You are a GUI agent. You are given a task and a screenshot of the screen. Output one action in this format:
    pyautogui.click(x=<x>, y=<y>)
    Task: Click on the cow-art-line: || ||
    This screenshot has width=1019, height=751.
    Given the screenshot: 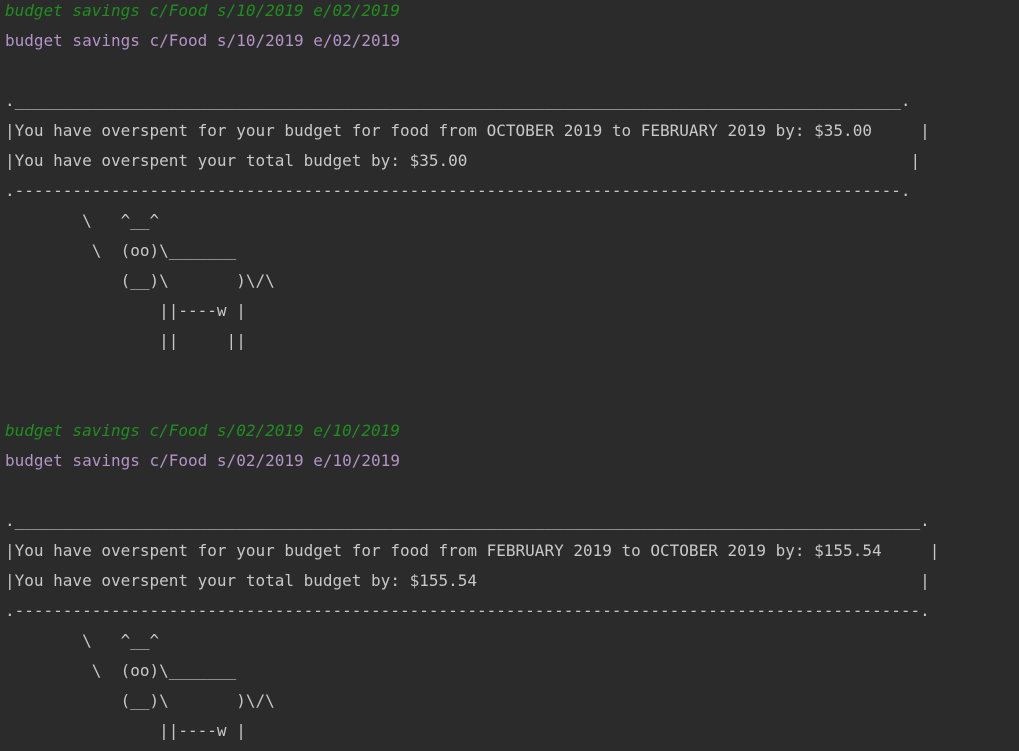 What is the action you would take?
    pyautogui.click(x=125, y=340)
    